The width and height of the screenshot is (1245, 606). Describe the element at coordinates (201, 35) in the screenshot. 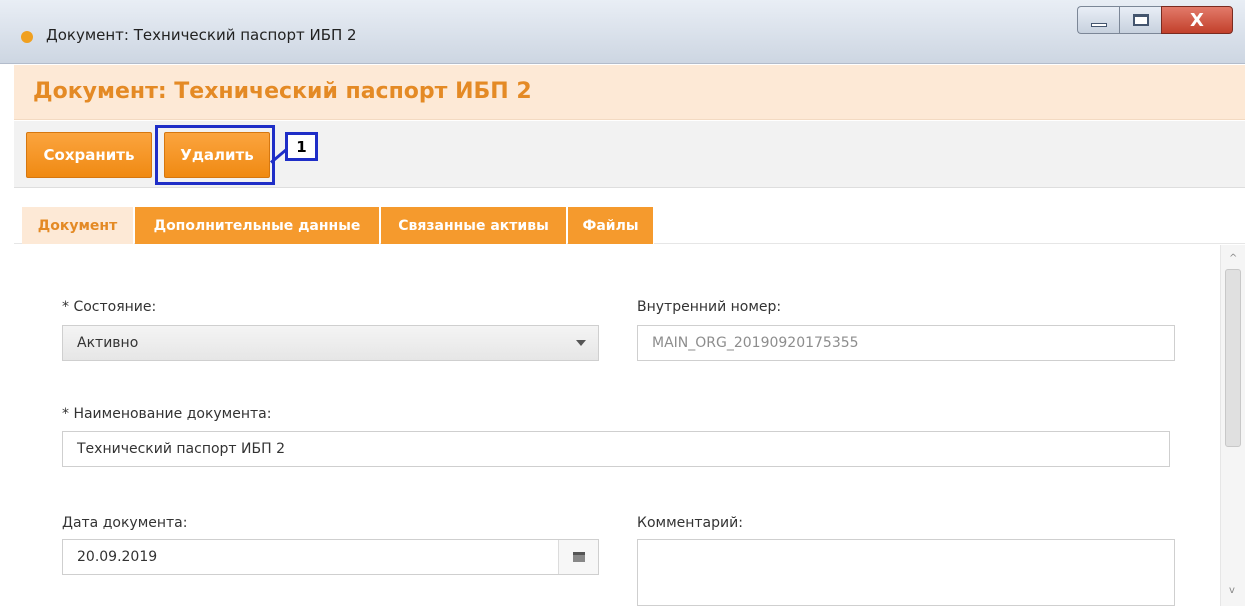

I see `window-title: Документ: Технический паспорт ИБП 2` at that location.